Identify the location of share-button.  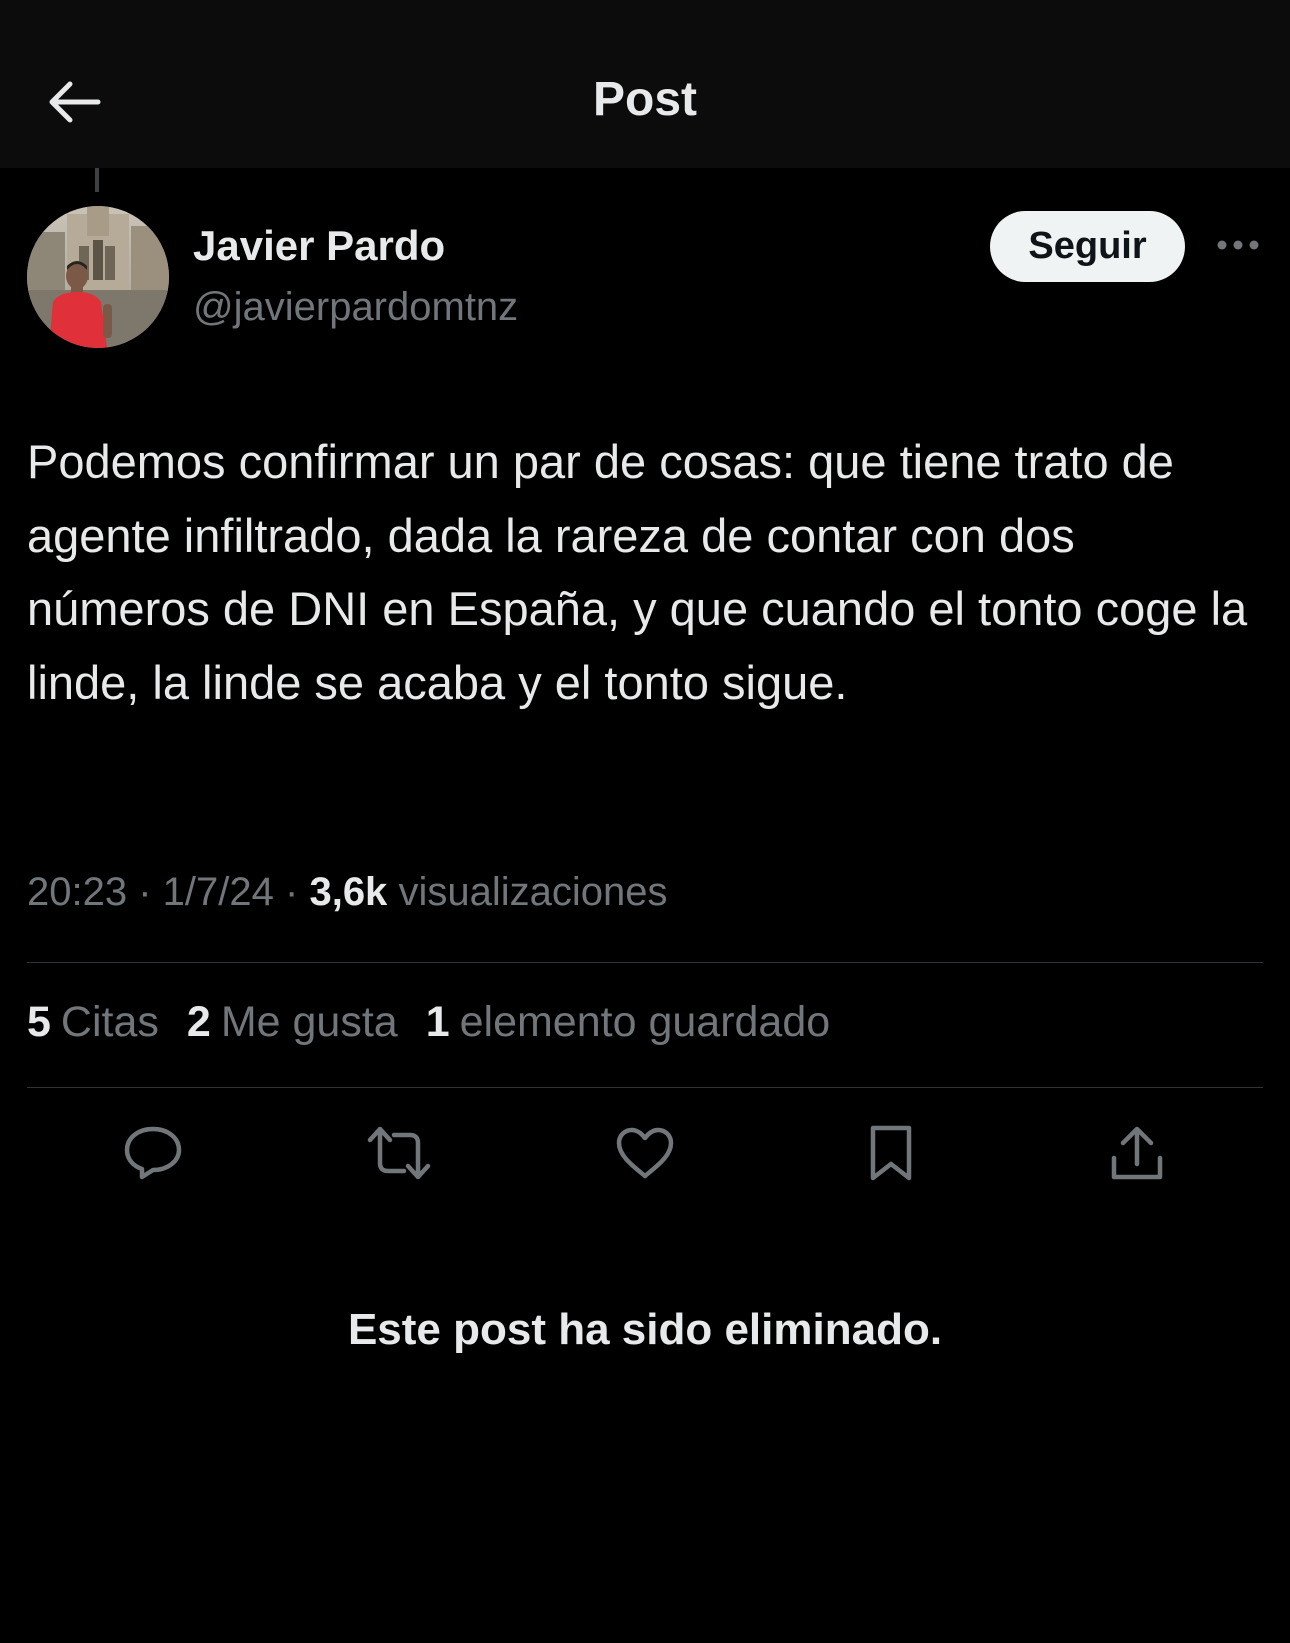
(1137, 1155).